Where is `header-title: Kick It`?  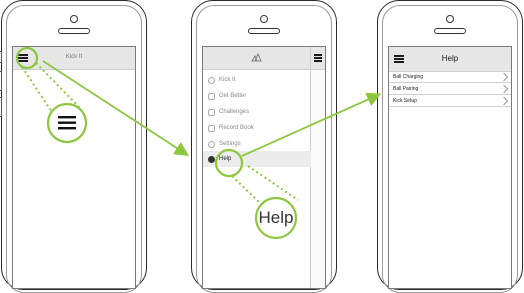
header-title: Kick It is located at coordinates (74, 57).